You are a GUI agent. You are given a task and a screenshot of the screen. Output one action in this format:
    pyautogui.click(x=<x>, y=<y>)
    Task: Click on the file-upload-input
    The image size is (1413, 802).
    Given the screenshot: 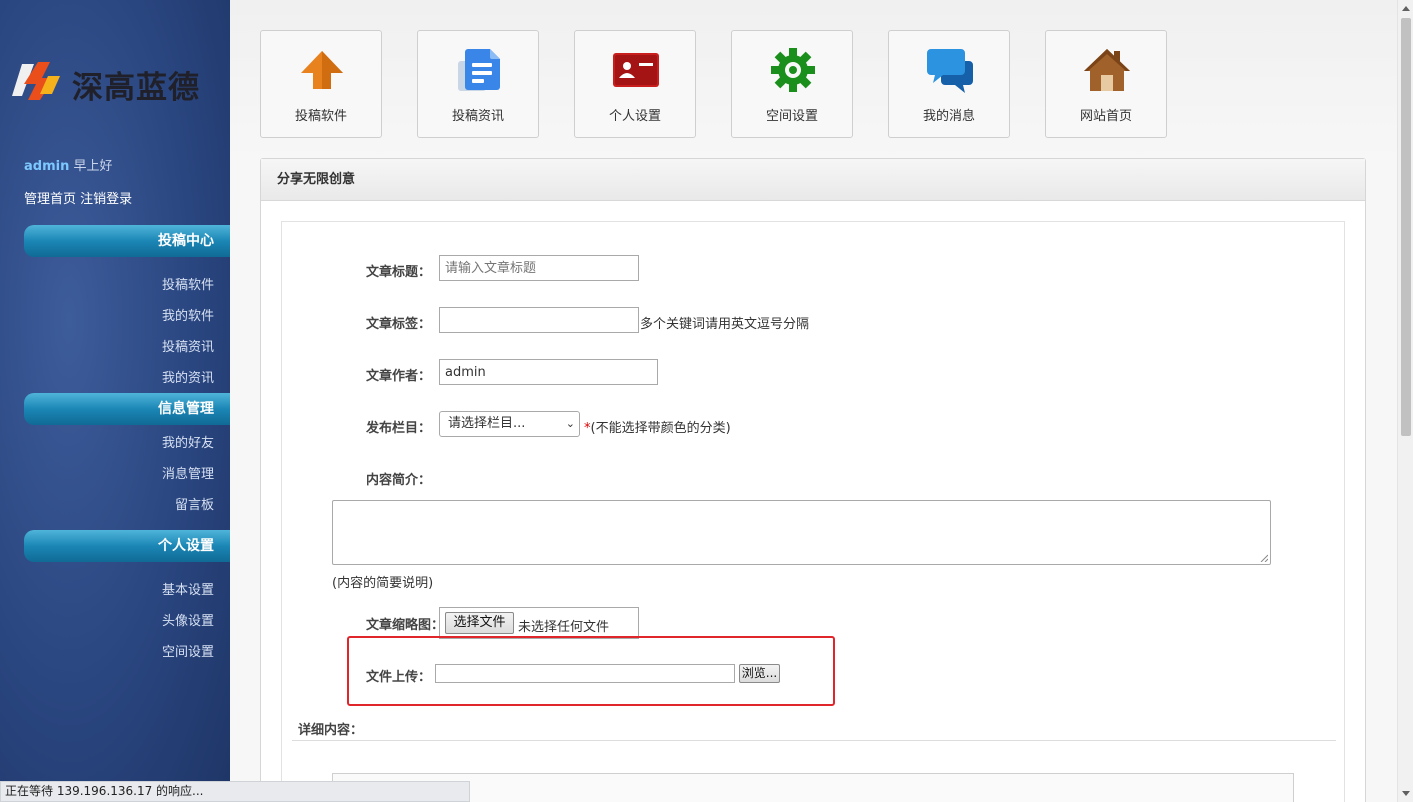 What is the action you would take?
    pyautogui.click(x=585, y=673)
    